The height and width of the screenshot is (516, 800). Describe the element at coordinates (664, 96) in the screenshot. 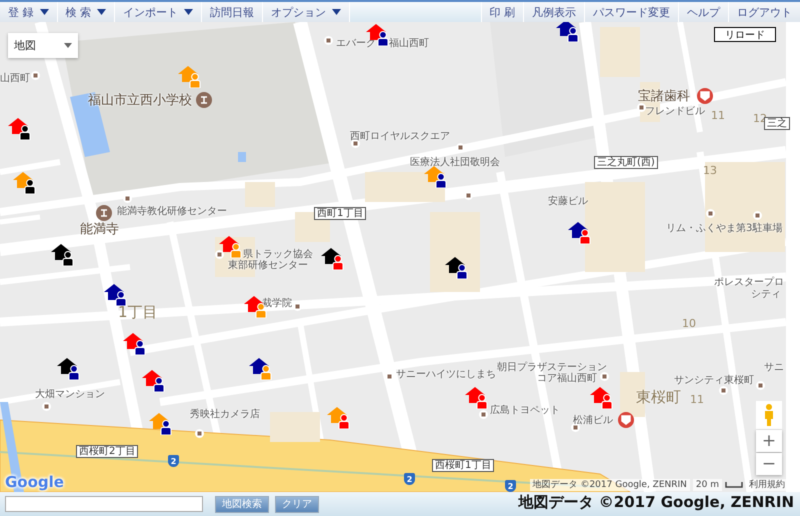

I see `place-label: 宝諸歯科` at that location.